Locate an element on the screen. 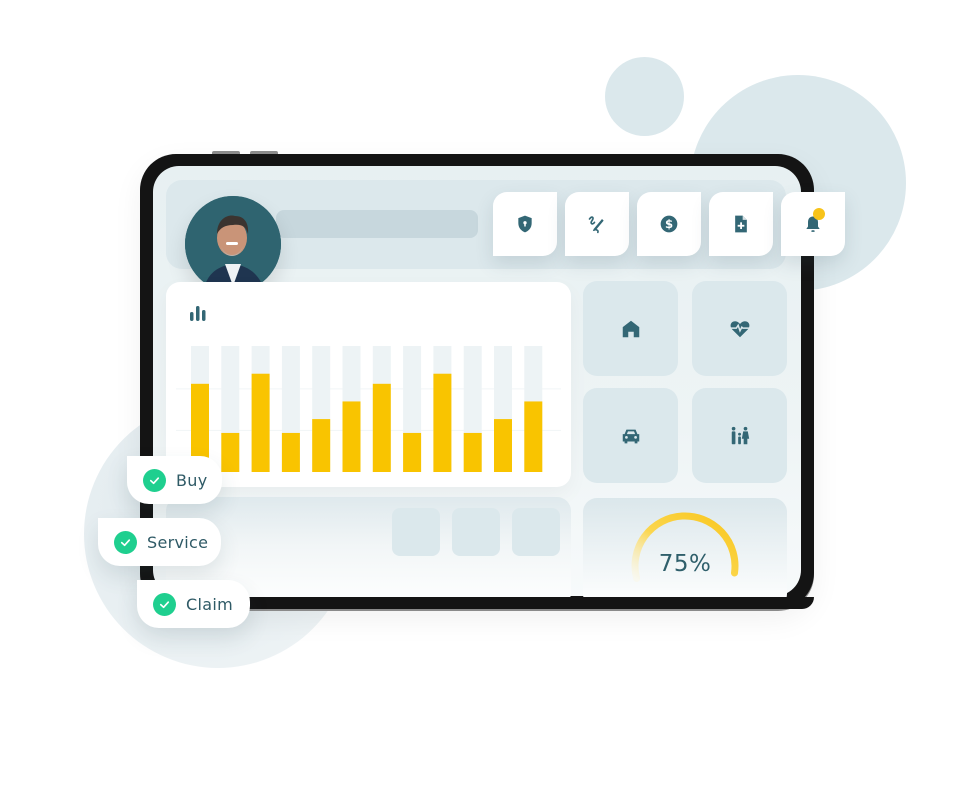  new-document-button is located at coordinates (741, 224).